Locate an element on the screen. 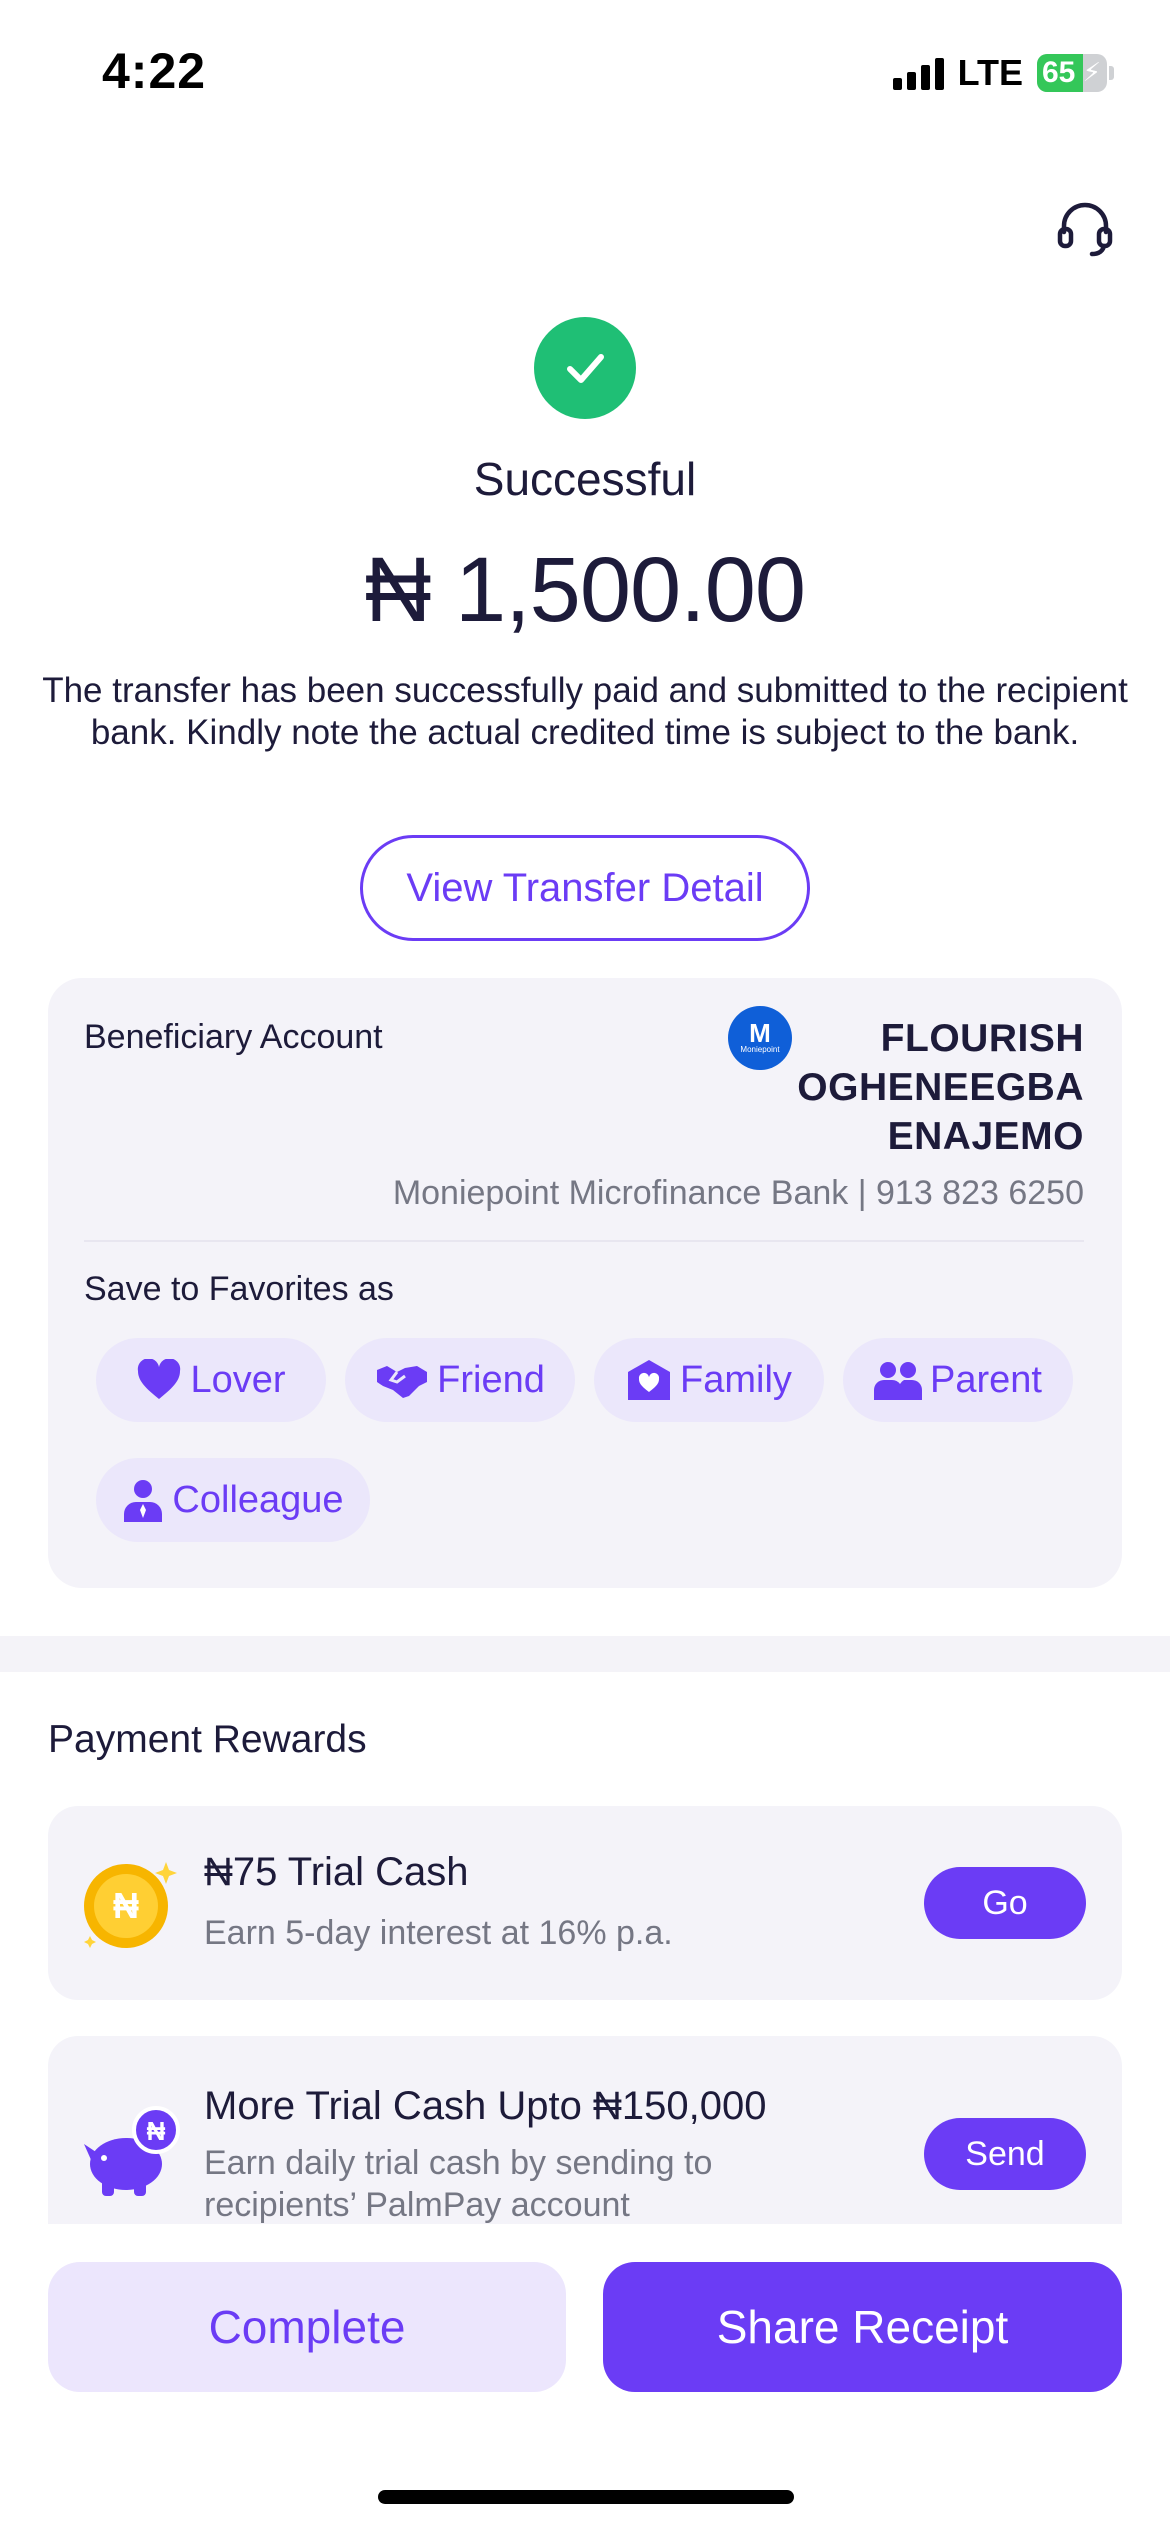  person-tie-icon is located at coordinates (143, 1501).